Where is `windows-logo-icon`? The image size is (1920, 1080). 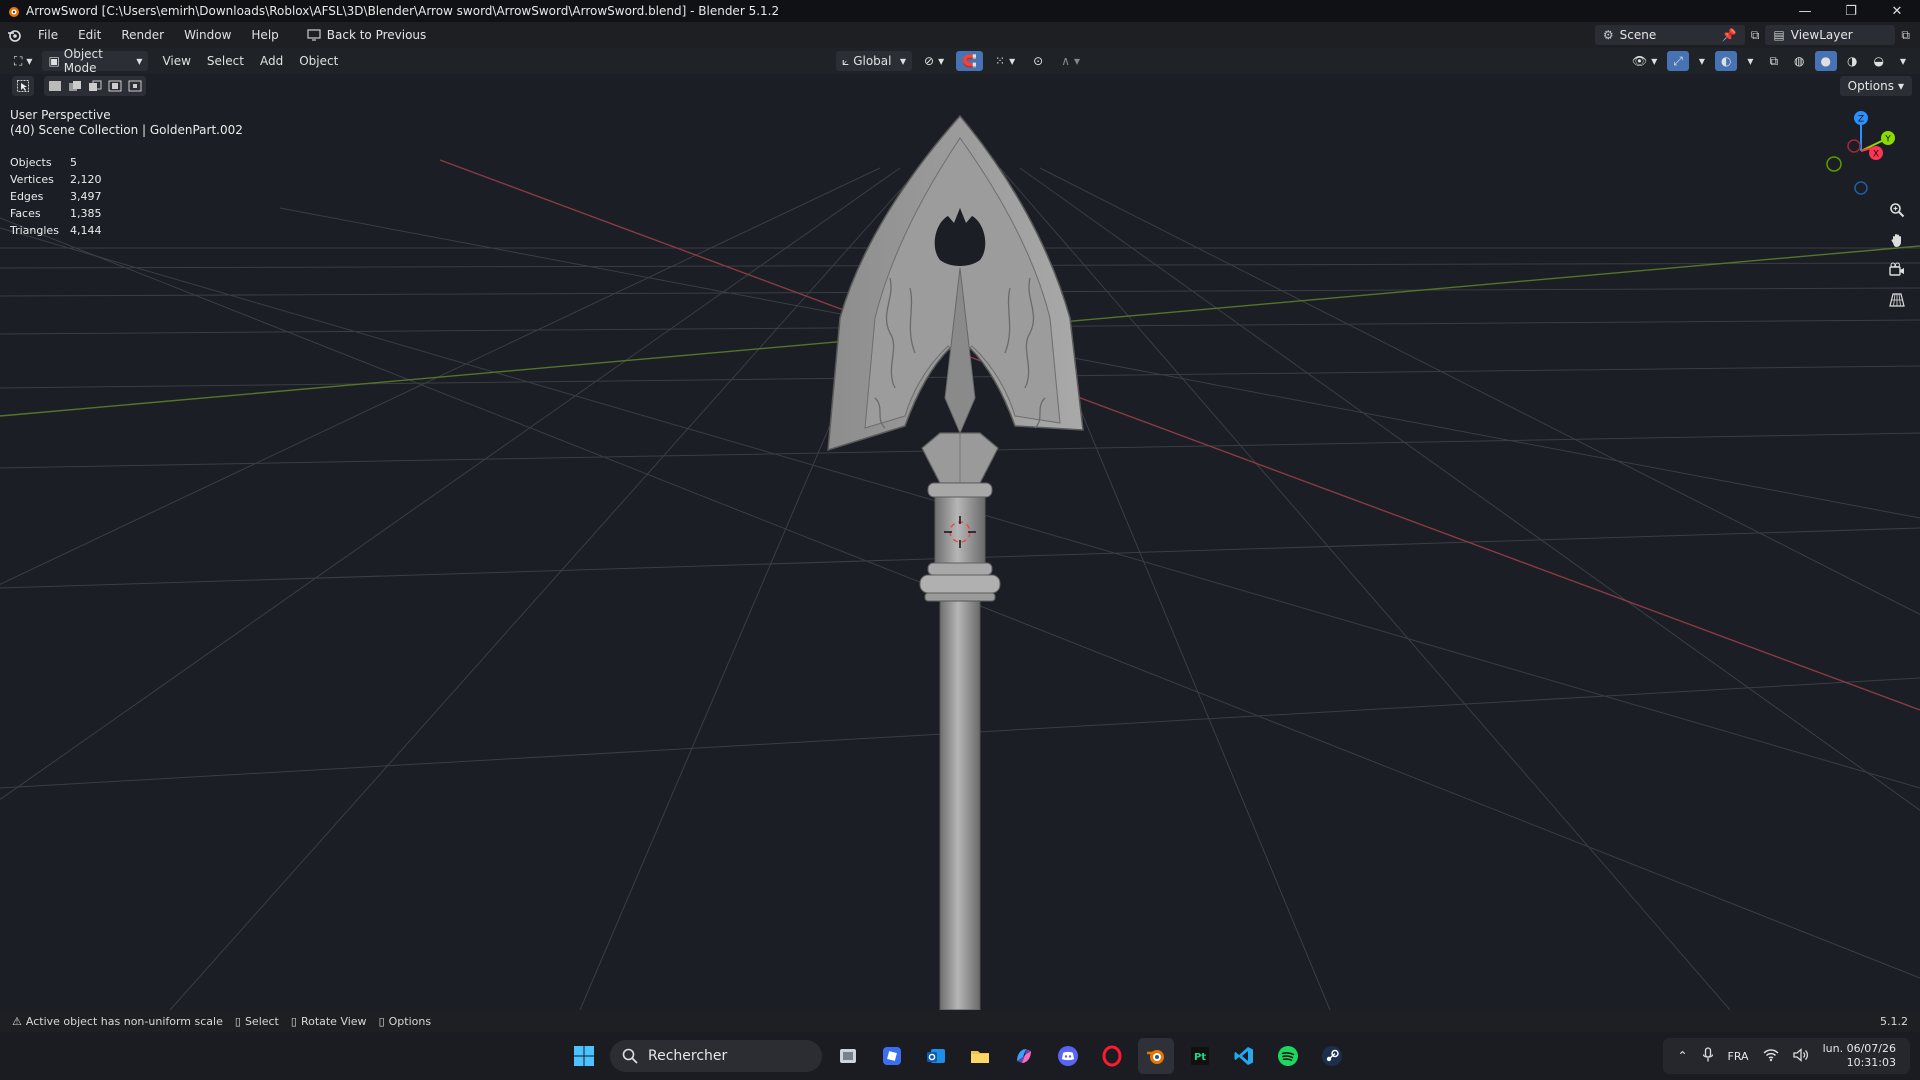 windows-logo-icon is located at coordinates (584, 1056).